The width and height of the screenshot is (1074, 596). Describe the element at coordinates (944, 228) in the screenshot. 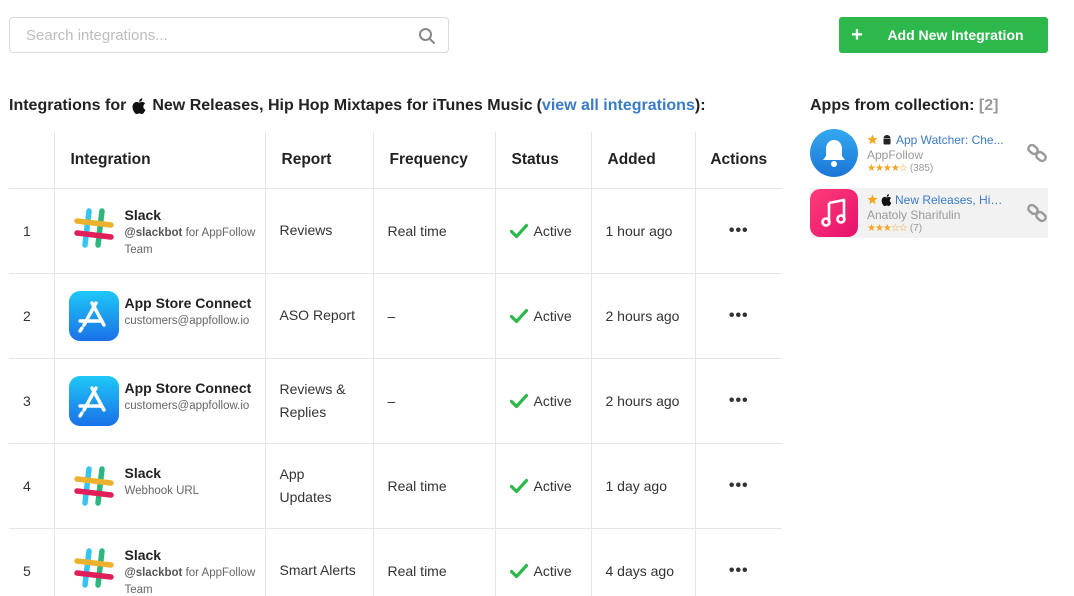

I see `app-rating: ★★★☆☆ (7)` at that location.